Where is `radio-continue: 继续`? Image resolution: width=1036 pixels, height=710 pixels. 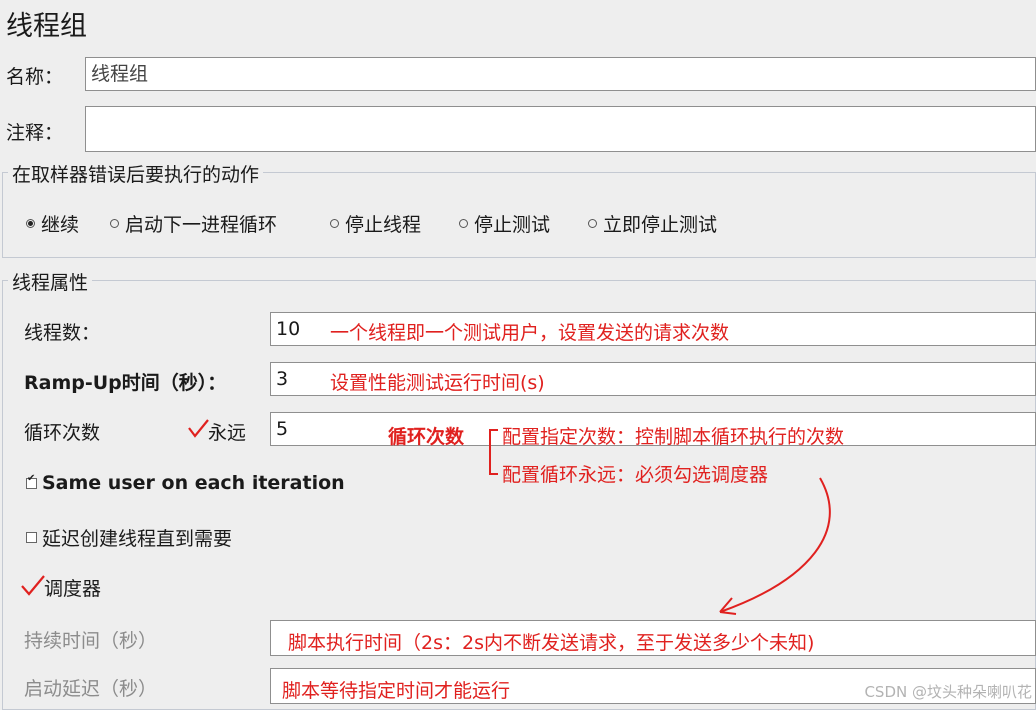
radio-continue: 继续 is located at coordinates (52, 223).